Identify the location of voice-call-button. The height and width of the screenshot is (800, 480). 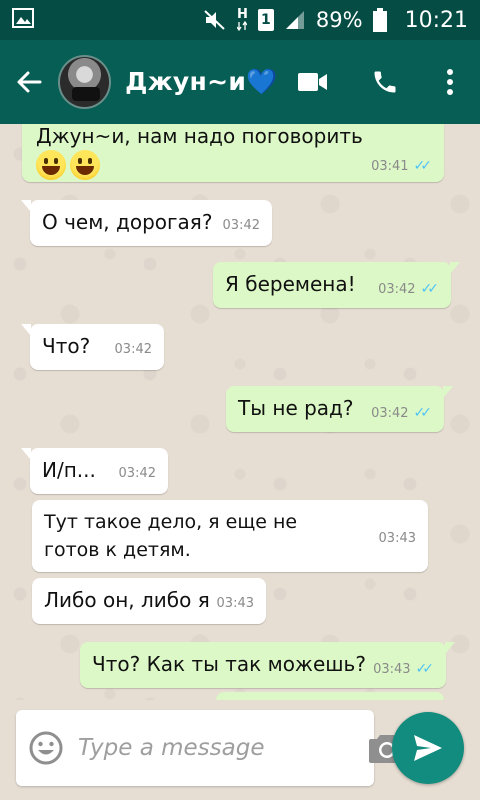
(384, 82).